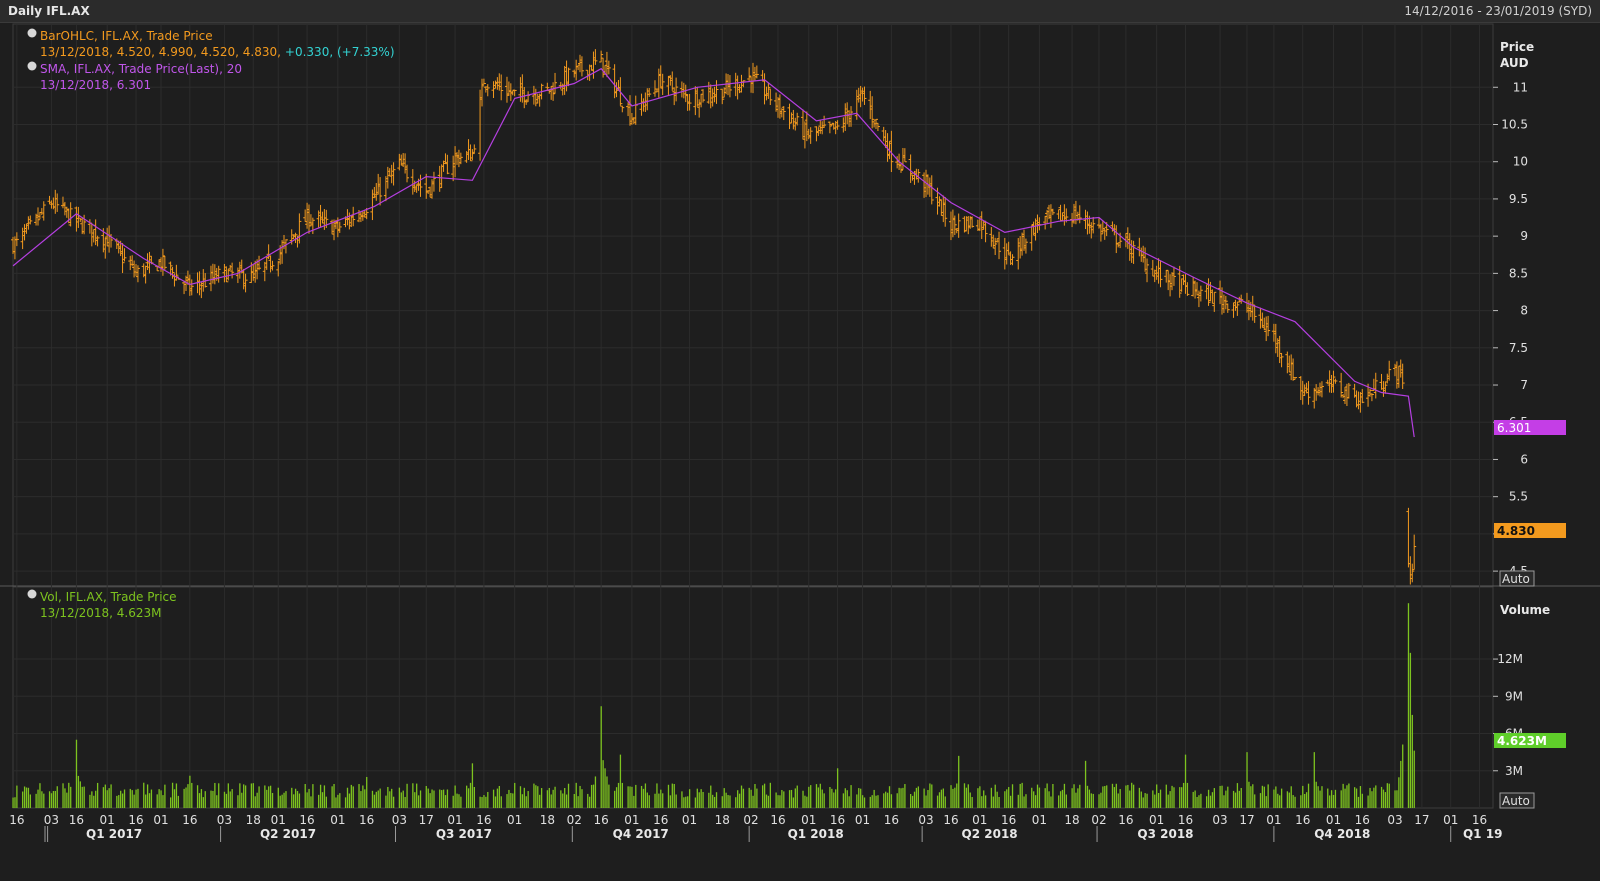  Describe the element at coordinates (1516, 531) in the screenshot. I see `price-badge-text: 4.830` at that location.